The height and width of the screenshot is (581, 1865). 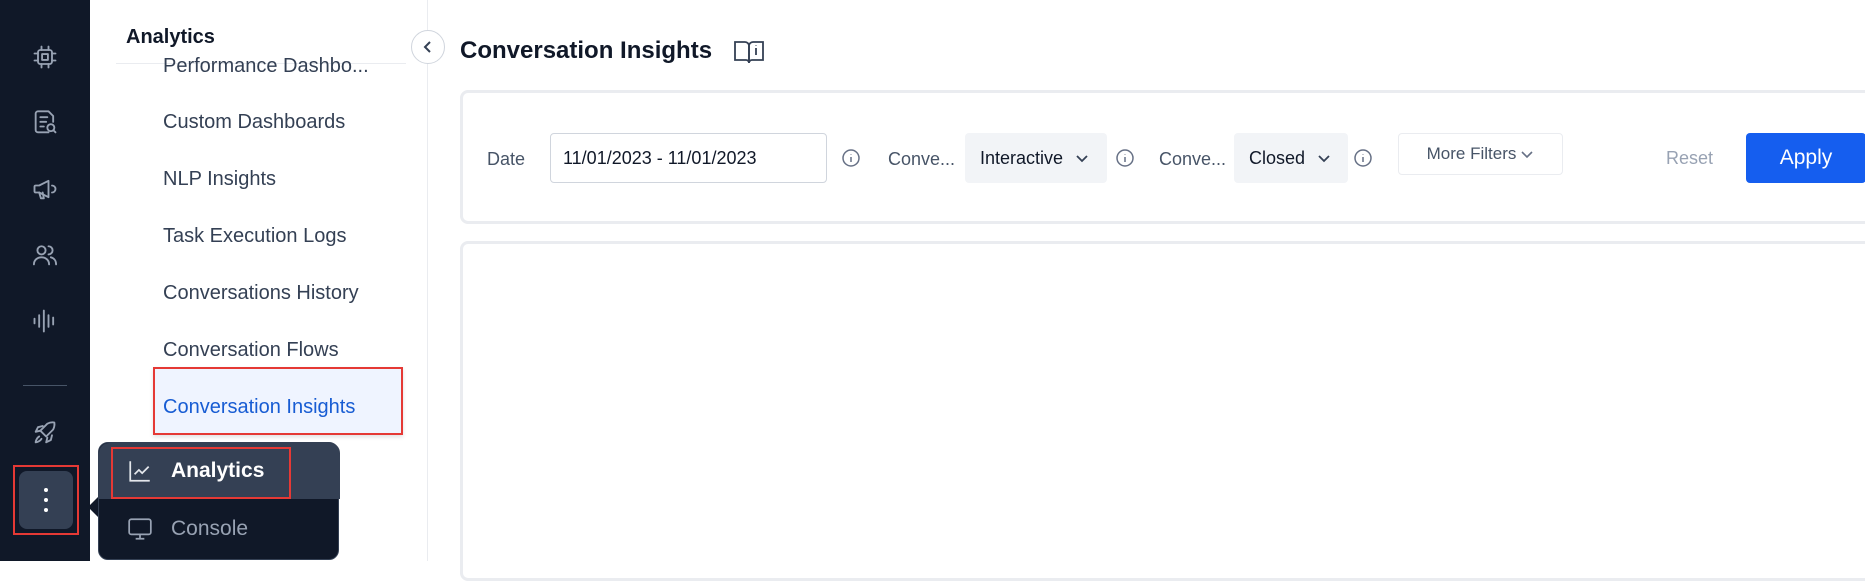 What do you see at coordinates (1689, 158) in the screenshot?
I see `reset-button: Reset` at bounding box center [1689, 158].